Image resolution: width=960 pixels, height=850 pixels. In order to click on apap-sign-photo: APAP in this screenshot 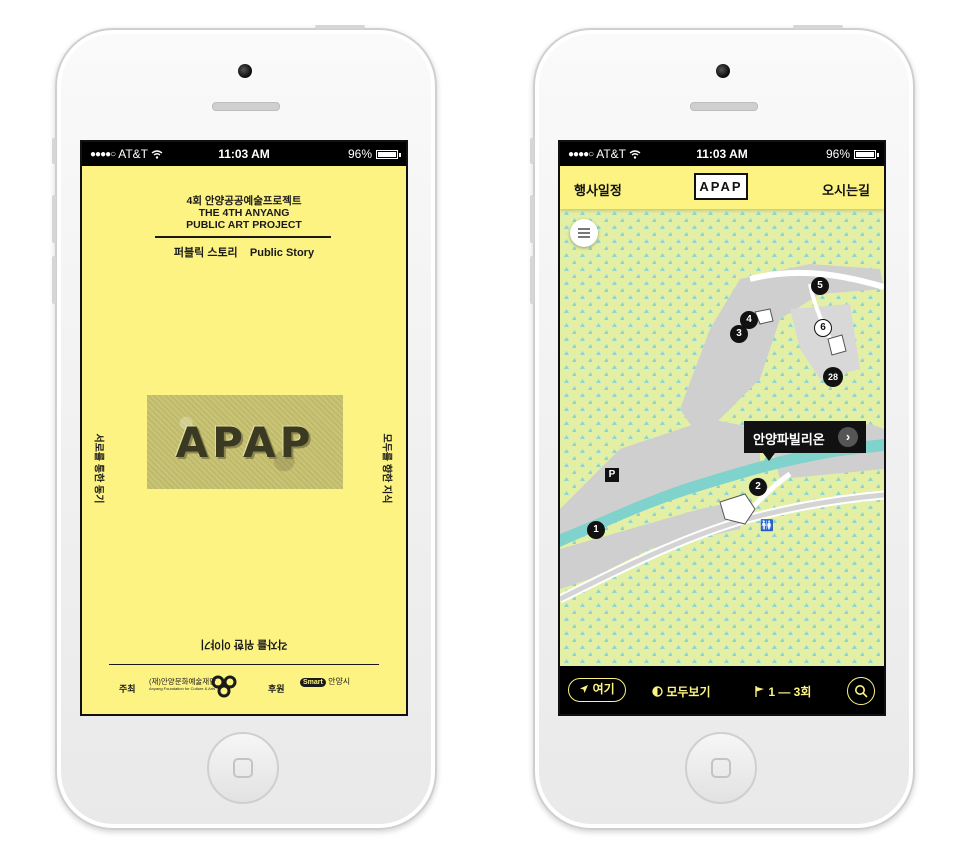, I will do `click(245, 442)`.